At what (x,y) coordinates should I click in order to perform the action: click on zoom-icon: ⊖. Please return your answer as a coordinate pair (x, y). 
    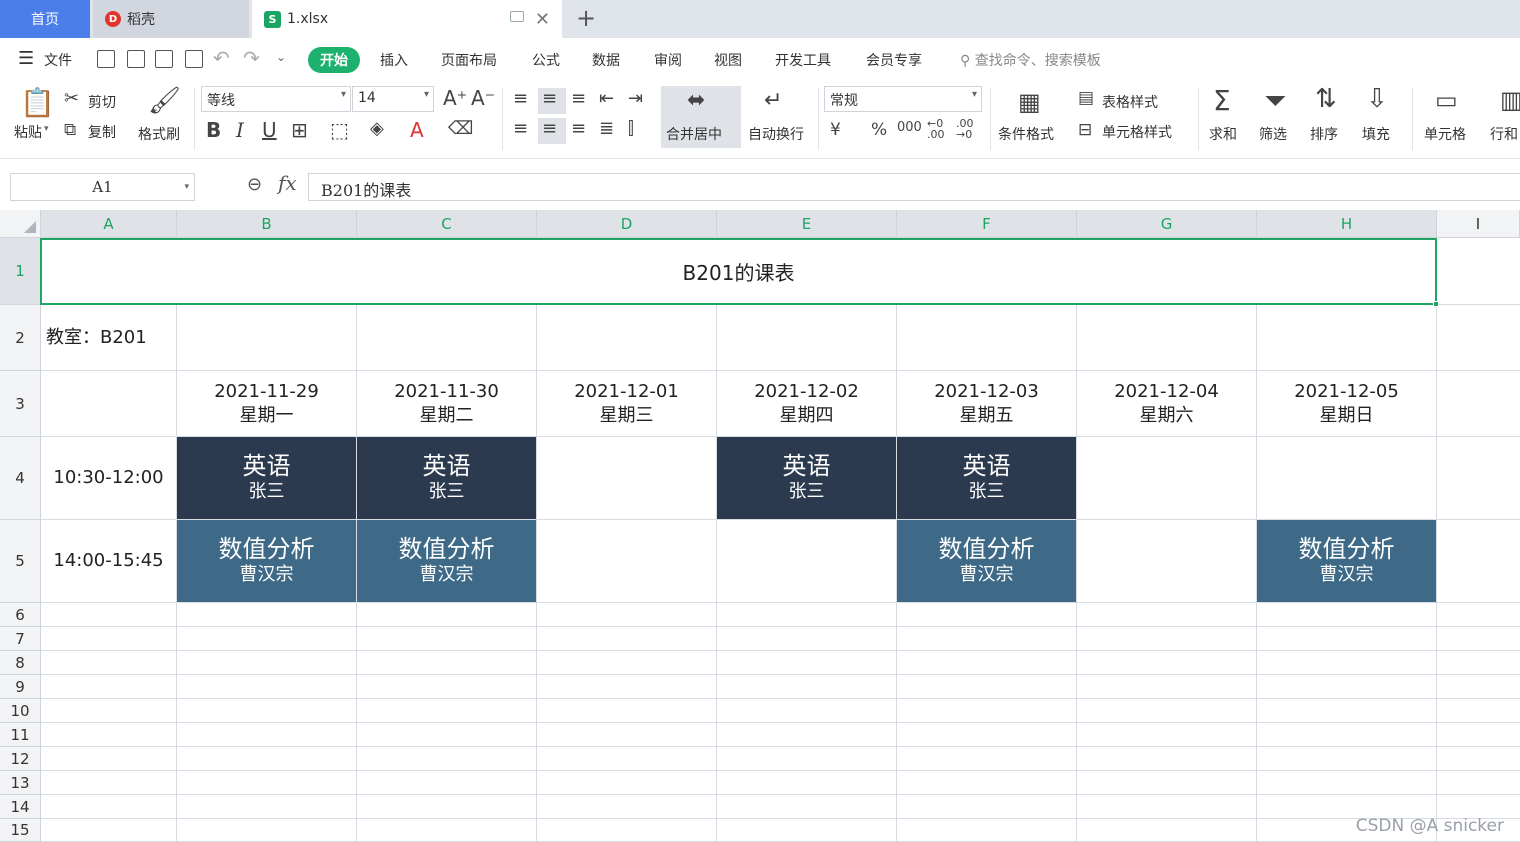
    Looking at the image, I should click on (254, 184).